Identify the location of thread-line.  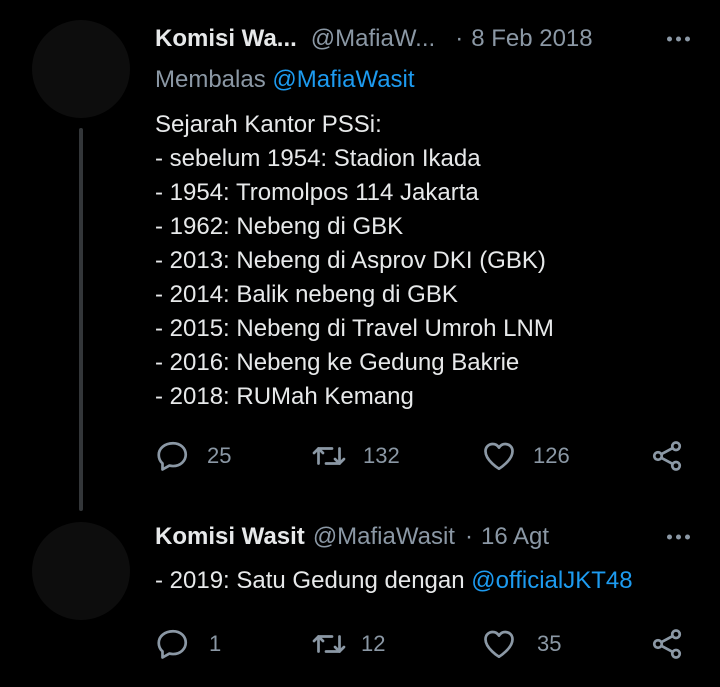
(81, 319).